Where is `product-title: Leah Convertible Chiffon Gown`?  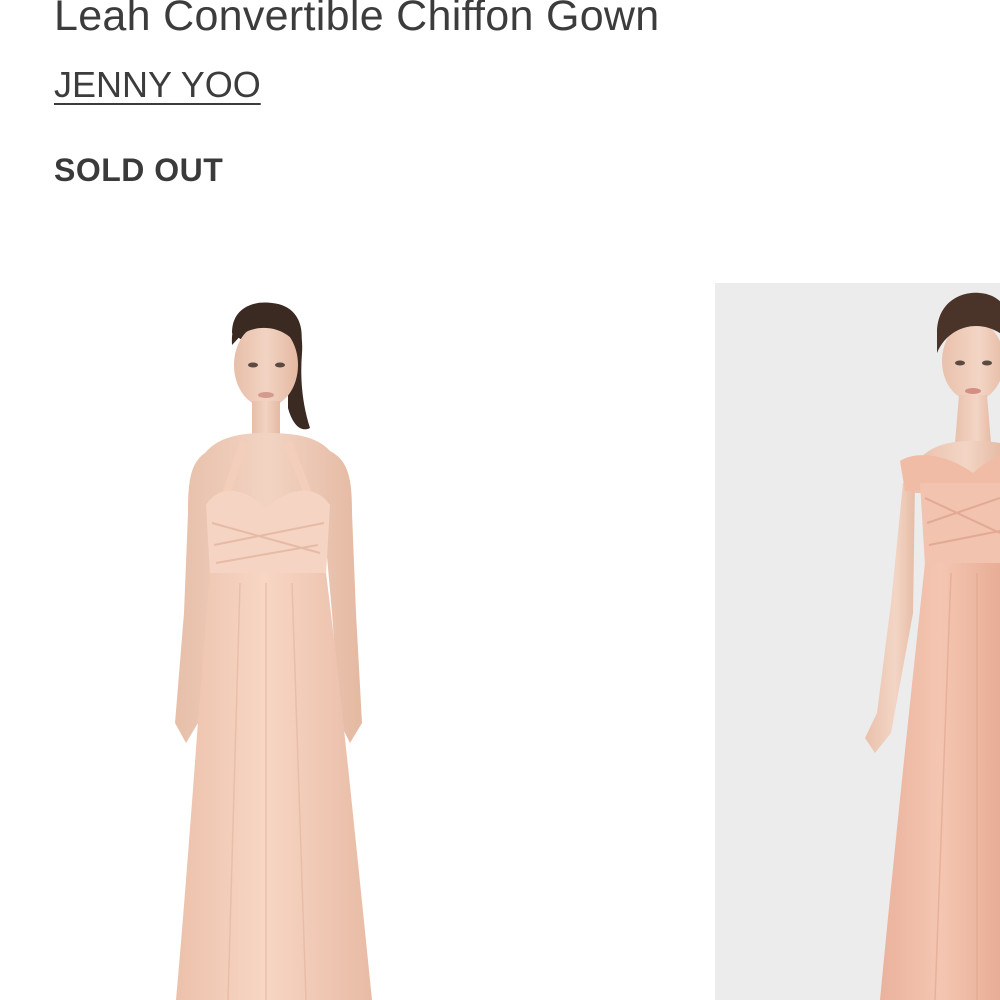
product-title: Leah Convertible Chiffon Gown is located at coordinates (357, 20).